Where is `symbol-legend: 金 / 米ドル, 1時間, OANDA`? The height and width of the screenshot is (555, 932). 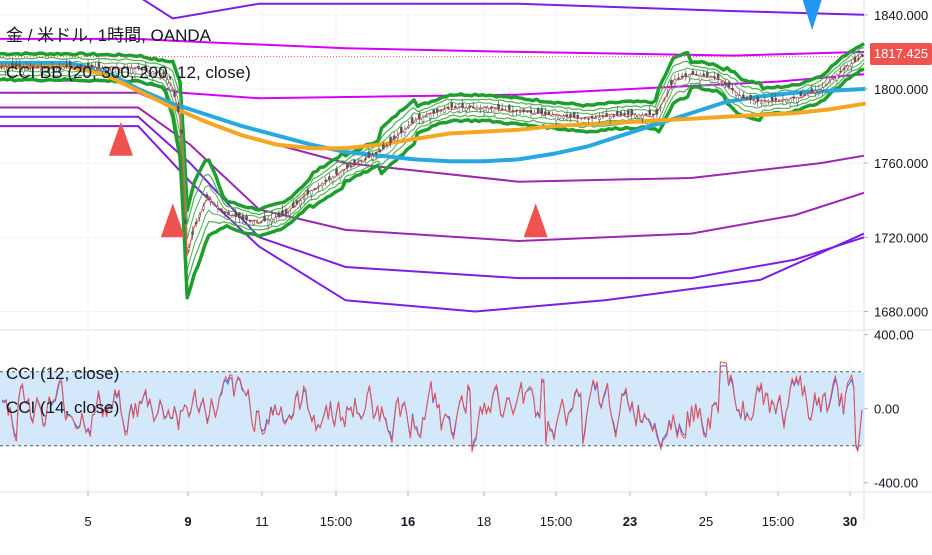
symbol-legend: 金 / 米ドル, 1時間, OANDA is located at coordinates (108, 36).